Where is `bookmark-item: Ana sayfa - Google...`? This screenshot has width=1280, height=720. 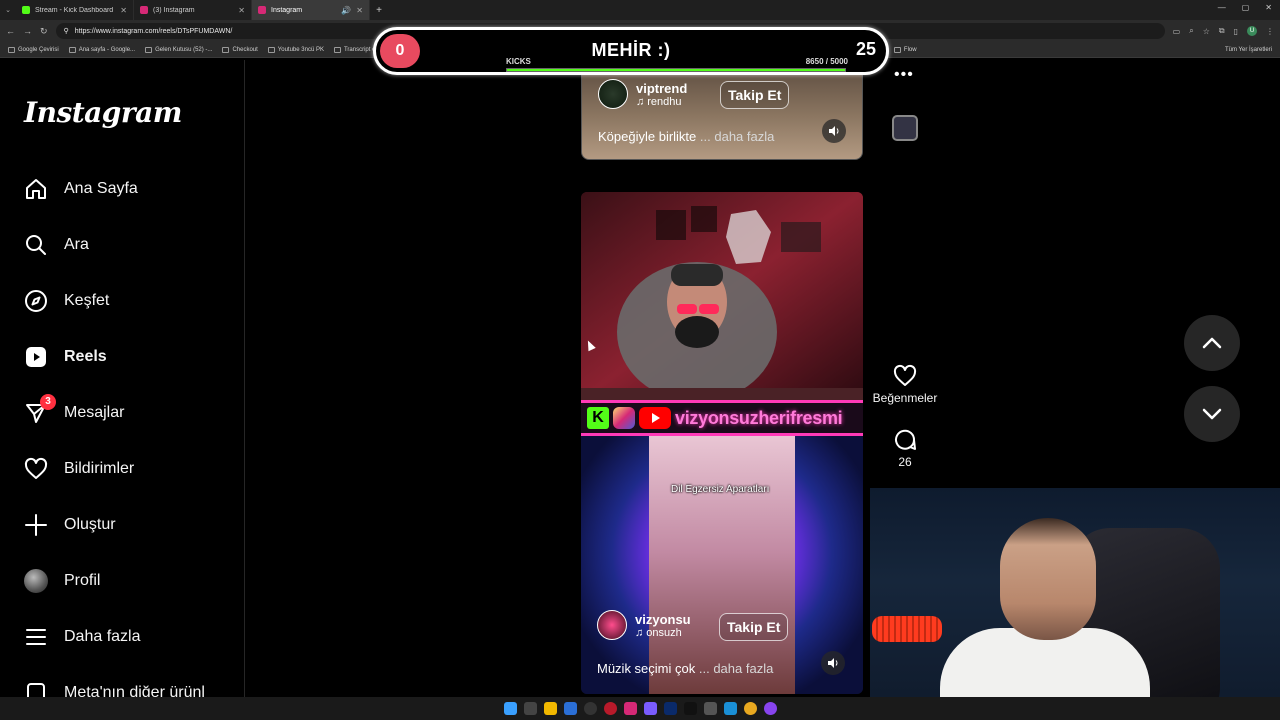
bookmark-item: Ana sayfa - Google... is located at coordinates (102, 49).